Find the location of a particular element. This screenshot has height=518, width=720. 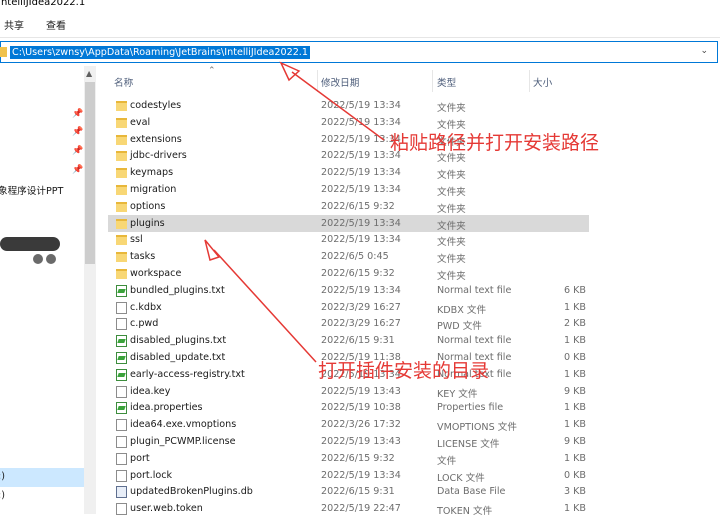

annotation-arrows is located at coordinates (294, 212).